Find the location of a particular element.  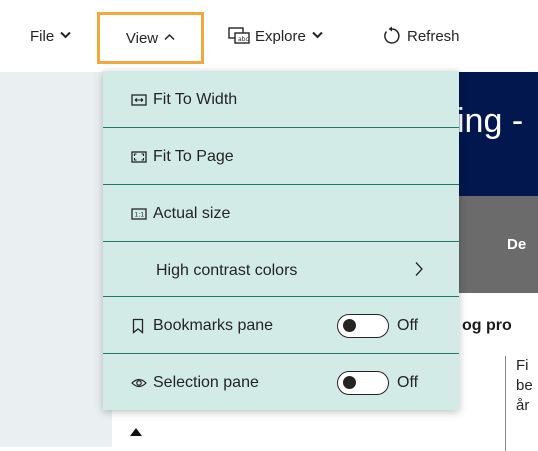

file-menu-button: File is located at coordinates (50, 36).